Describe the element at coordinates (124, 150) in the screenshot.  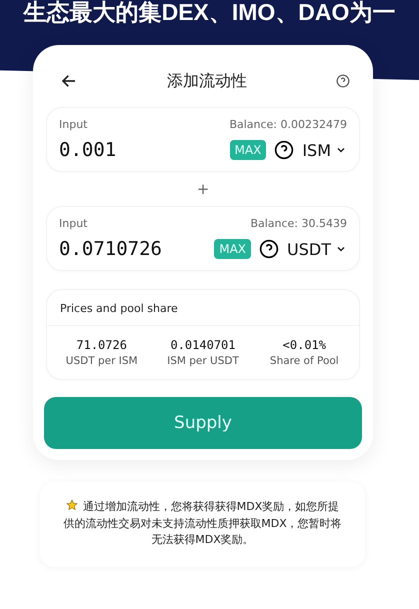
I see `amount-input: 0.001` at that location.